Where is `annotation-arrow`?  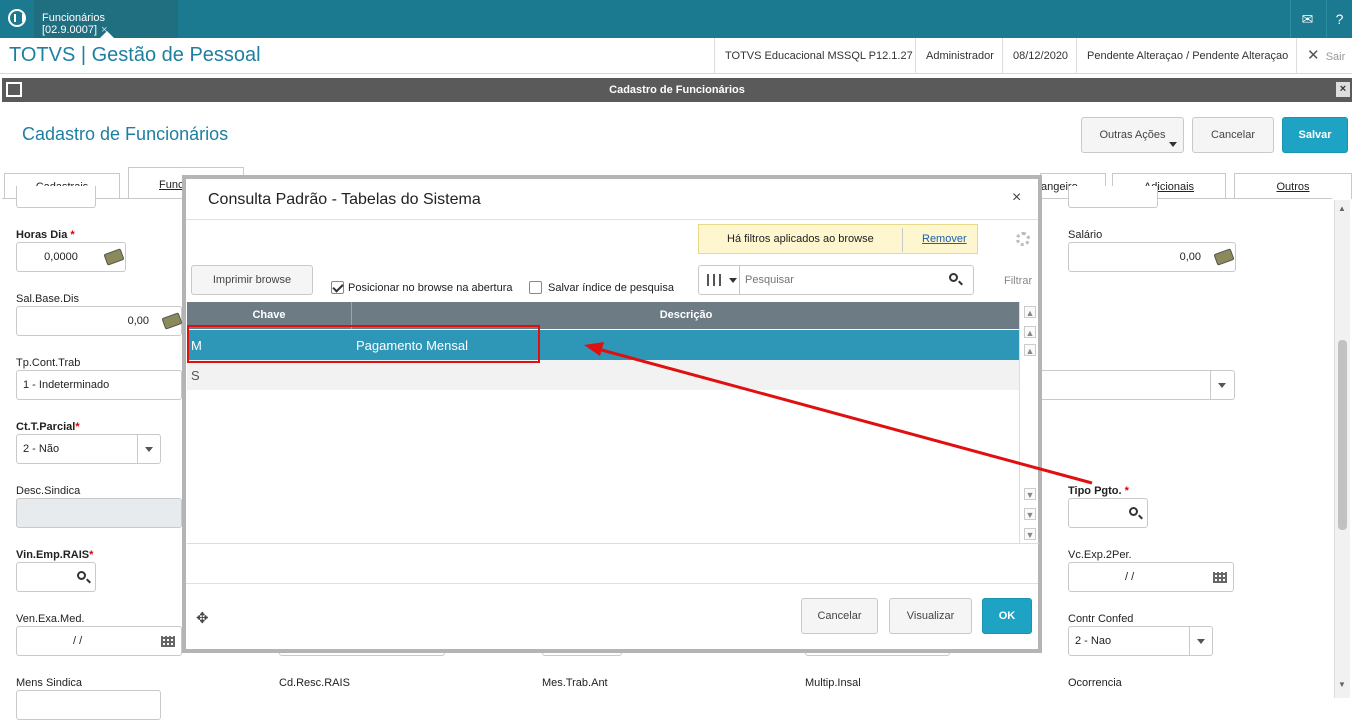 annotation-arrow is located at coordinates (838, 413).